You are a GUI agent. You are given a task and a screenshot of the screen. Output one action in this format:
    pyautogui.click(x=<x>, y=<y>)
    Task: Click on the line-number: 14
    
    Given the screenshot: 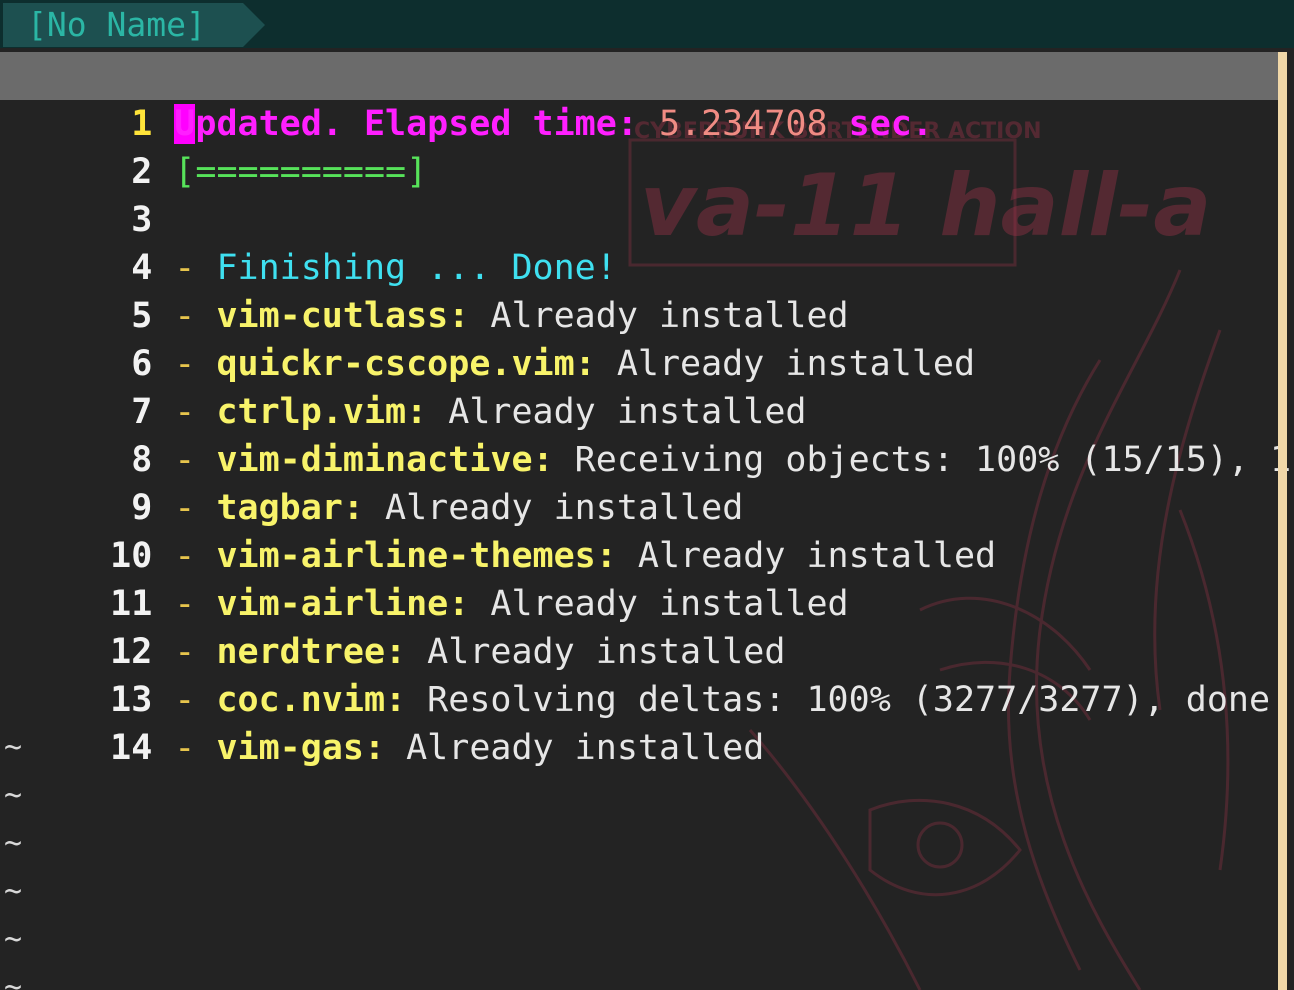 What is the action you would take?
    pyautogui.click(x=131, y=748)
    